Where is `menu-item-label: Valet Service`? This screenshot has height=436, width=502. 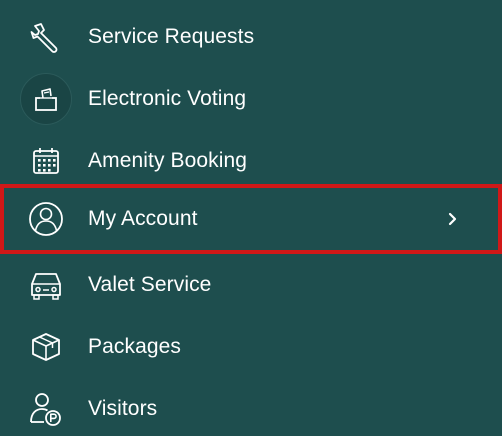 menu-item-label: Valet Service is located at coordinates (150, 284).